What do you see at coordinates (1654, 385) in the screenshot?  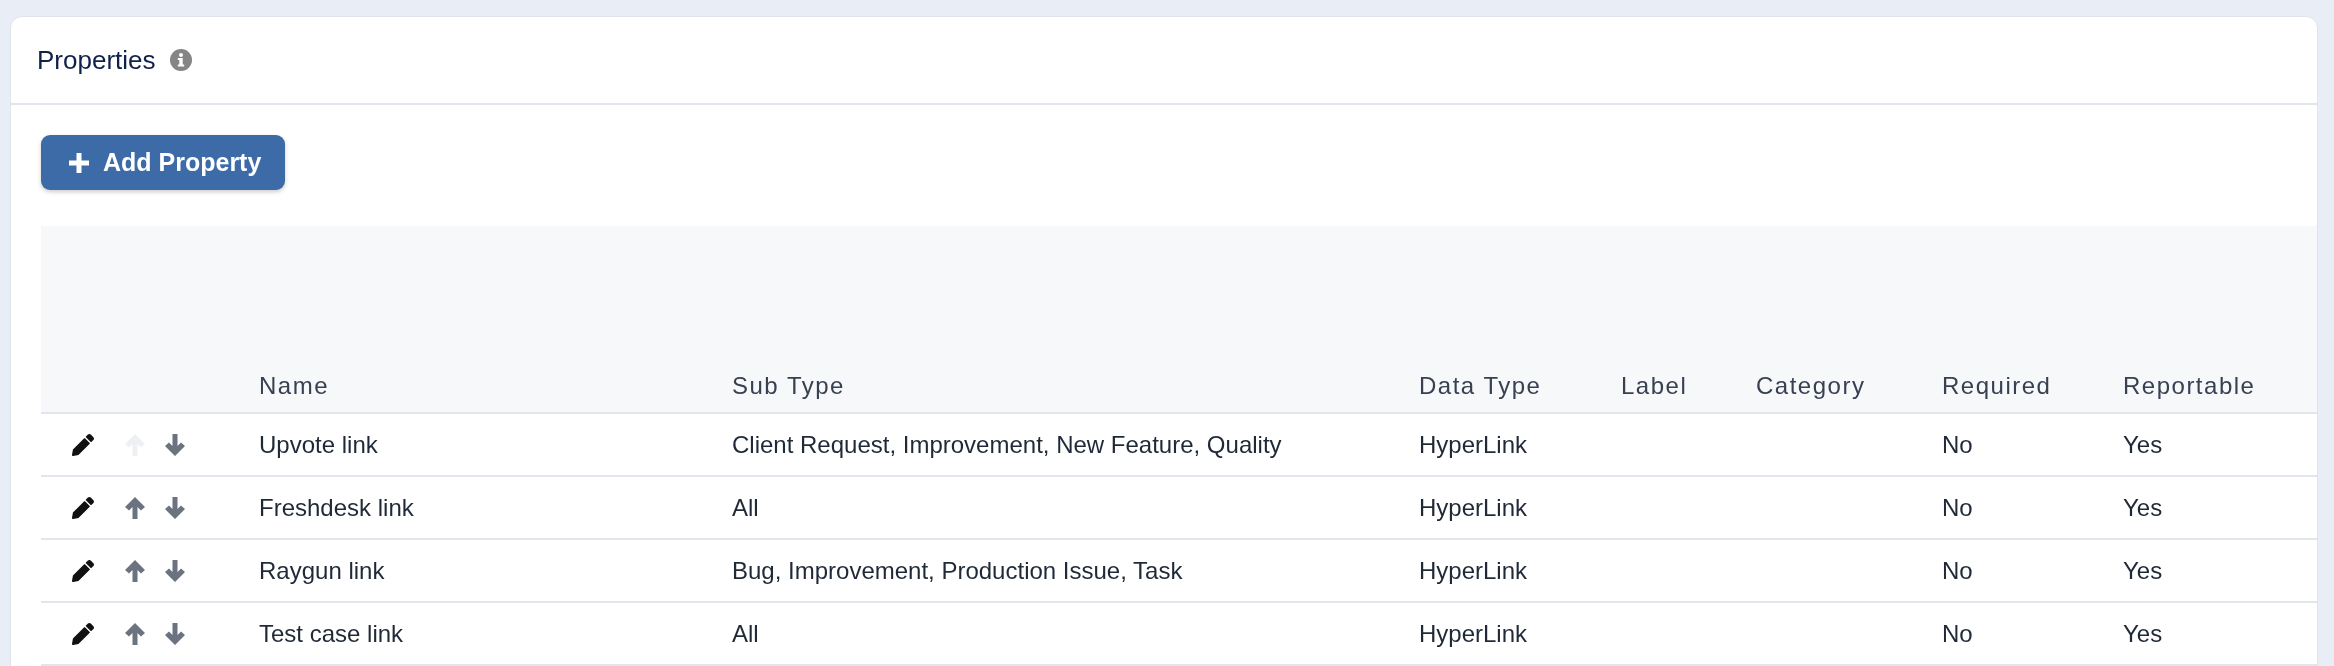 I see `column-header: Label` at bounding box center [1654, 385].